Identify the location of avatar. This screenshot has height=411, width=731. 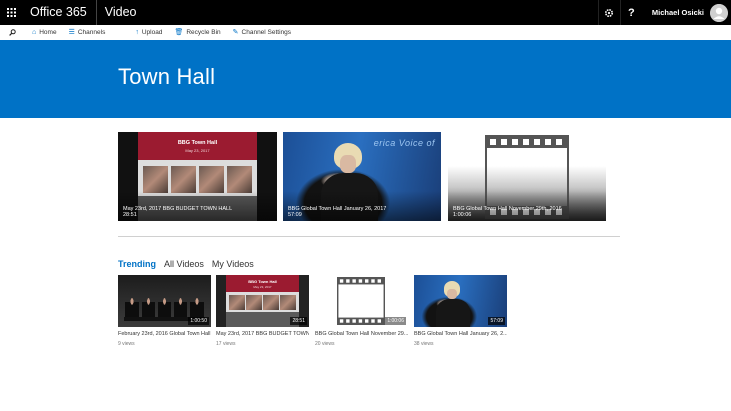
(719, 12).